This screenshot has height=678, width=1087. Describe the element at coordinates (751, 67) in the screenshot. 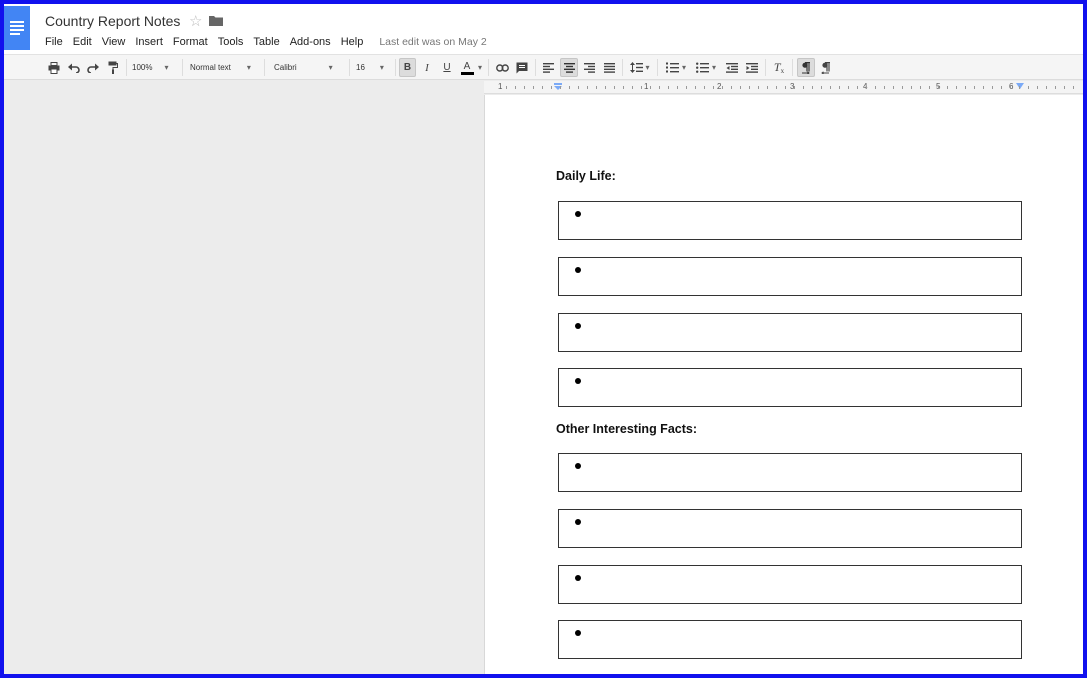

I see `increase-indent-icon` at that location.